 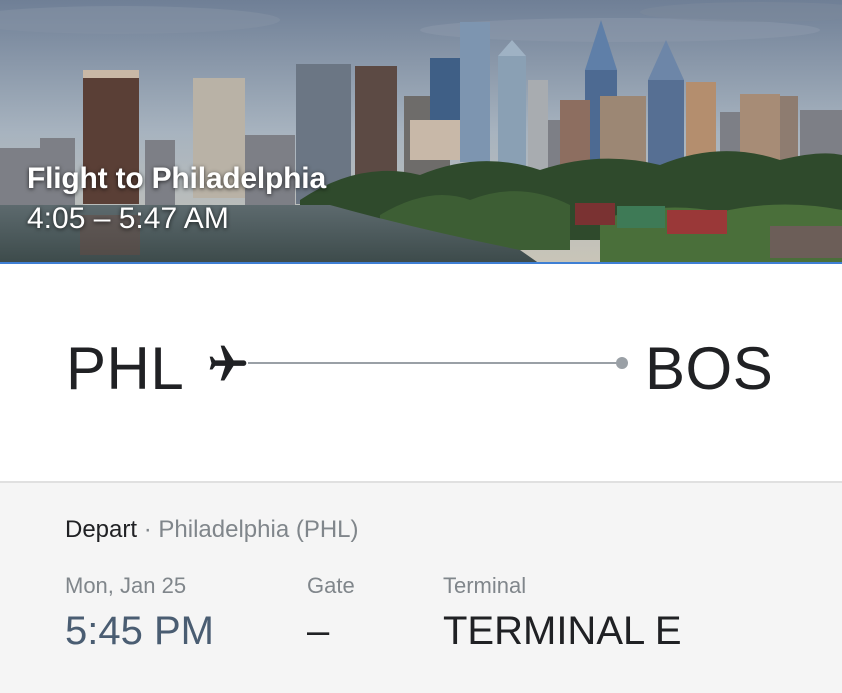 What do you see at coordinates (709, 368) in the screenshot?
I see `destination-airport-code: BOS` at bounding box center [709, 368].